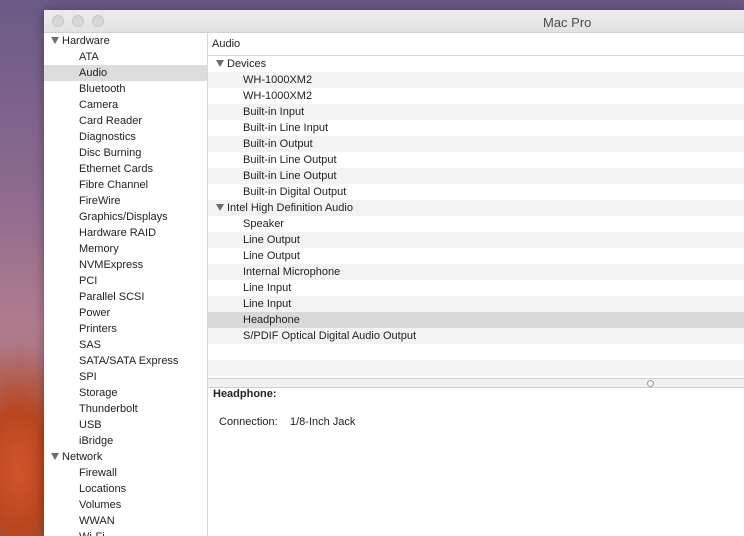 The height and width of the screenshot is (536, 744). Describe the element at coordinates (476, 64) in the screenshot. I see `tree-group-devices: Devices` at that location.